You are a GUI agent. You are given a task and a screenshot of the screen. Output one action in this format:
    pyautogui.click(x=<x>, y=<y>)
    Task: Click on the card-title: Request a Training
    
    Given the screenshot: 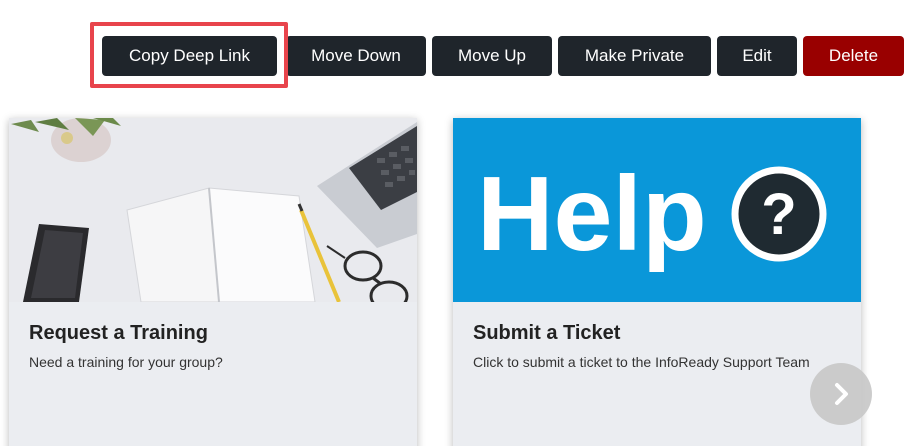 What is the action you would take?
    pyautogui.click(x=118, y=333)
    